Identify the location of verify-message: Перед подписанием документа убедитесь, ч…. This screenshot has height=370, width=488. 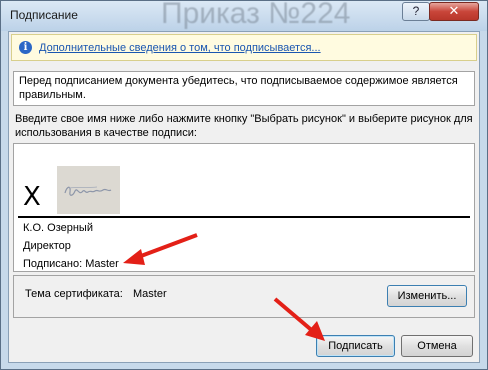
(244, 88).